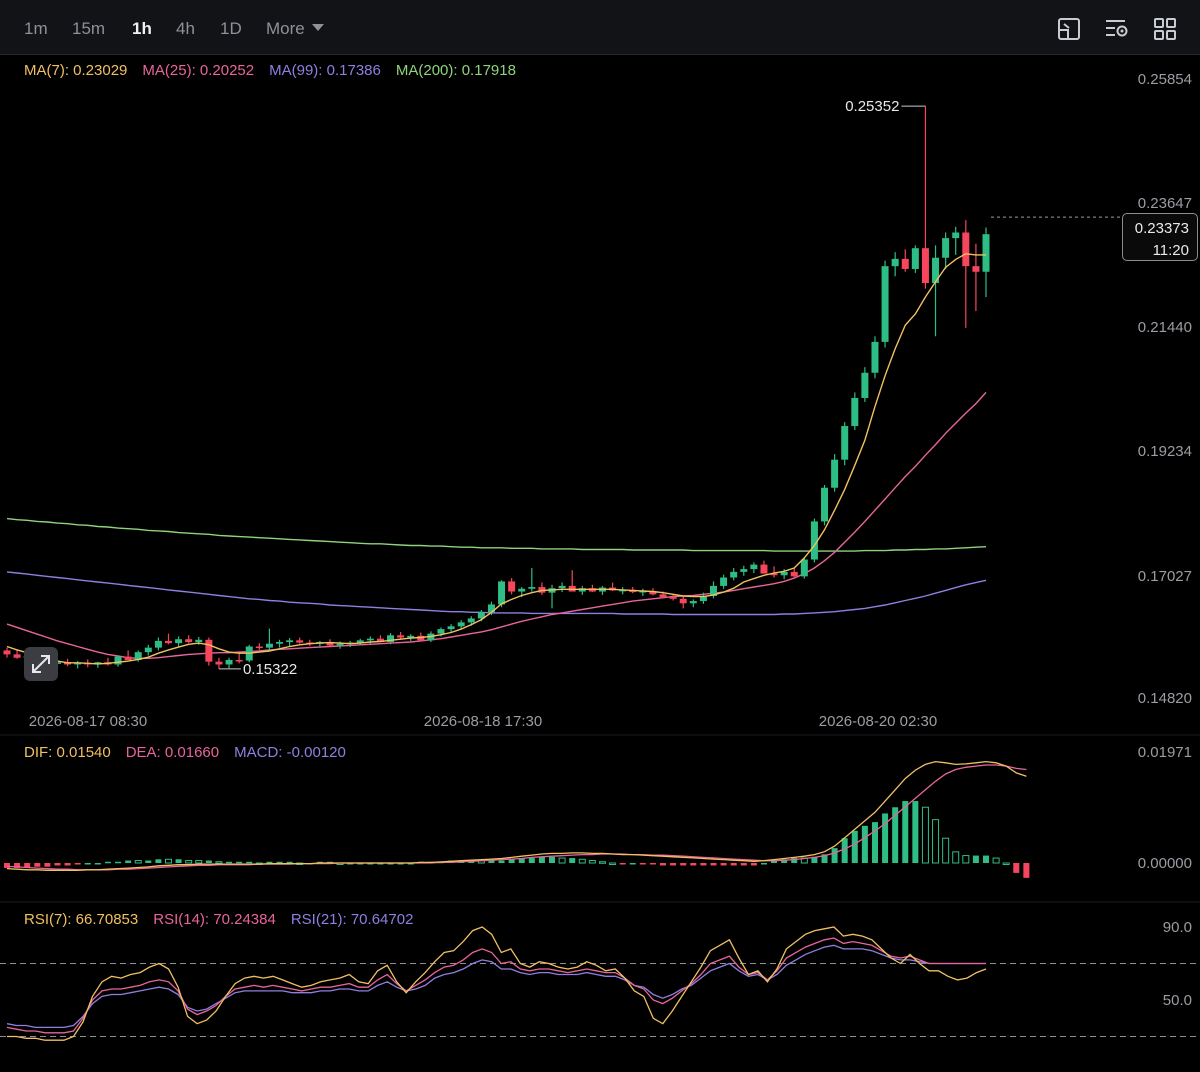 The image size is (1200, 1072). I want to click on layout-grid-icon, so click(1165, 29).